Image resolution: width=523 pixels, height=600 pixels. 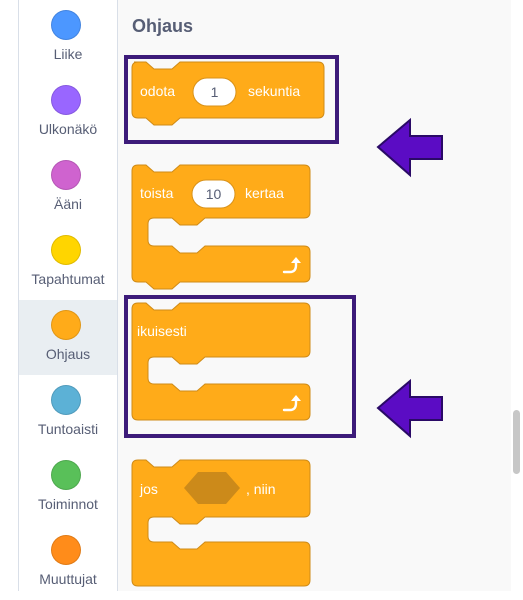 What do you see at coordinates (214, 194) in the screenshot?
I see `repeat-count-value: 10` at bounding box center [214, 194].